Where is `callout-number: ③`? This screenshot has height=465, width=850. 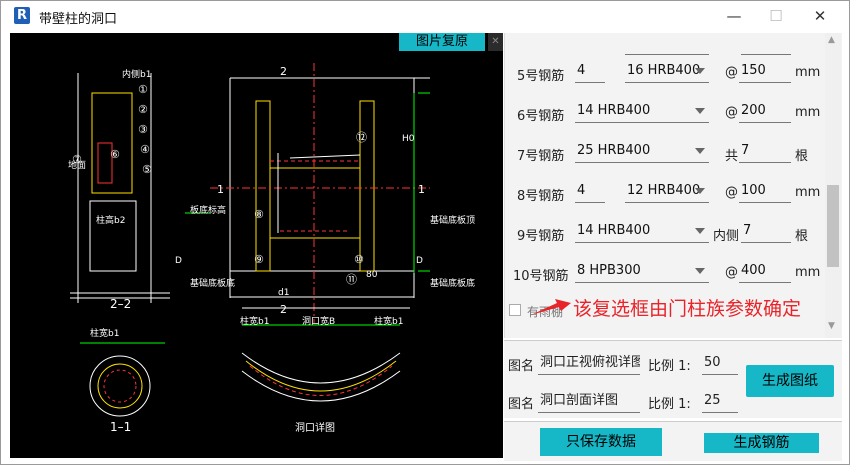 callout-number: ③ is located at coordinates (143, 129).